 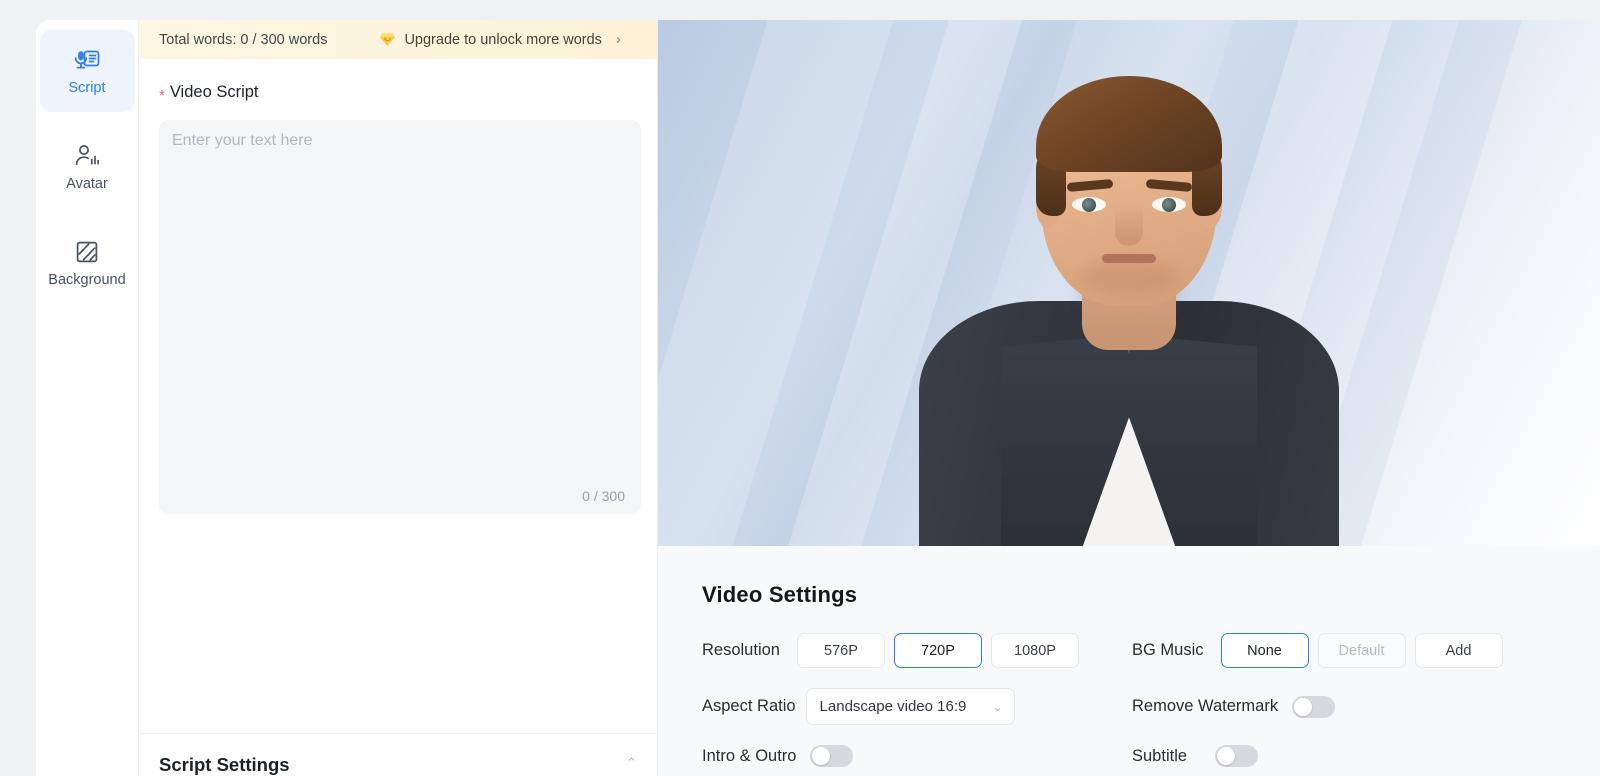 I want to click on sidebar-item-script: Script, so click(x=87, y=71).